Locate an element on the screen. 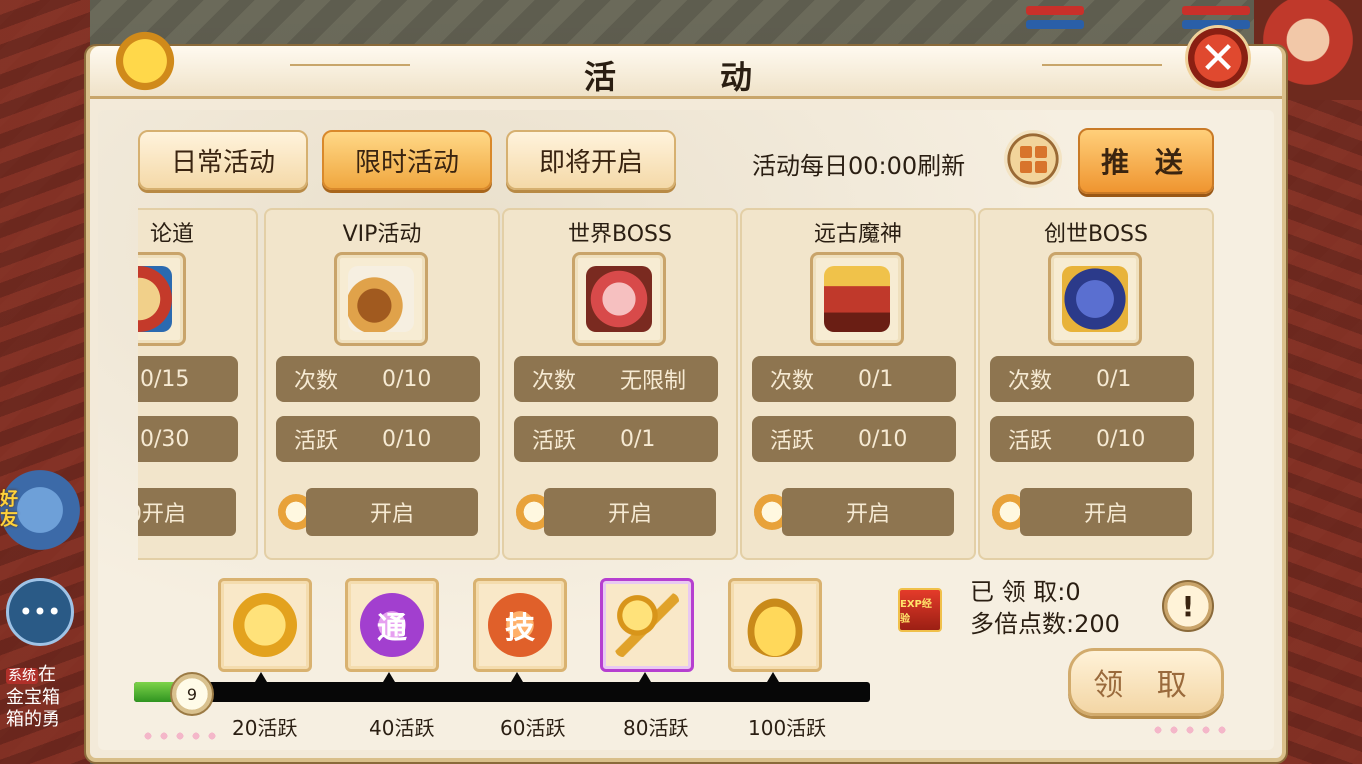 Image resolution: width=1362 pixels, height=764 pixels. tab-daily: 日常活动 is located at coordinates (223, 160).